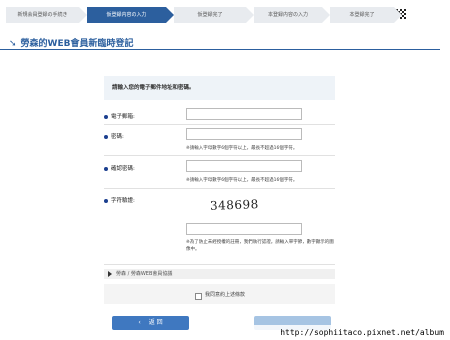  I want to click on email-field, so click(244, 114).